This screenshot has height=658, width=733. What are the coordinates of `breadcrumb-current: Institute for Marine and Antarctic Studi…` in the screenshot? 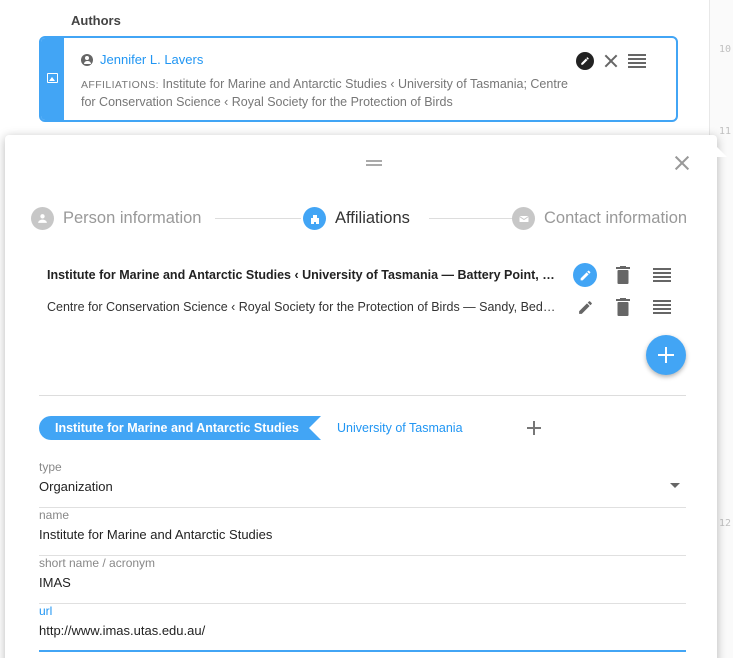 It's located at (180, 428).